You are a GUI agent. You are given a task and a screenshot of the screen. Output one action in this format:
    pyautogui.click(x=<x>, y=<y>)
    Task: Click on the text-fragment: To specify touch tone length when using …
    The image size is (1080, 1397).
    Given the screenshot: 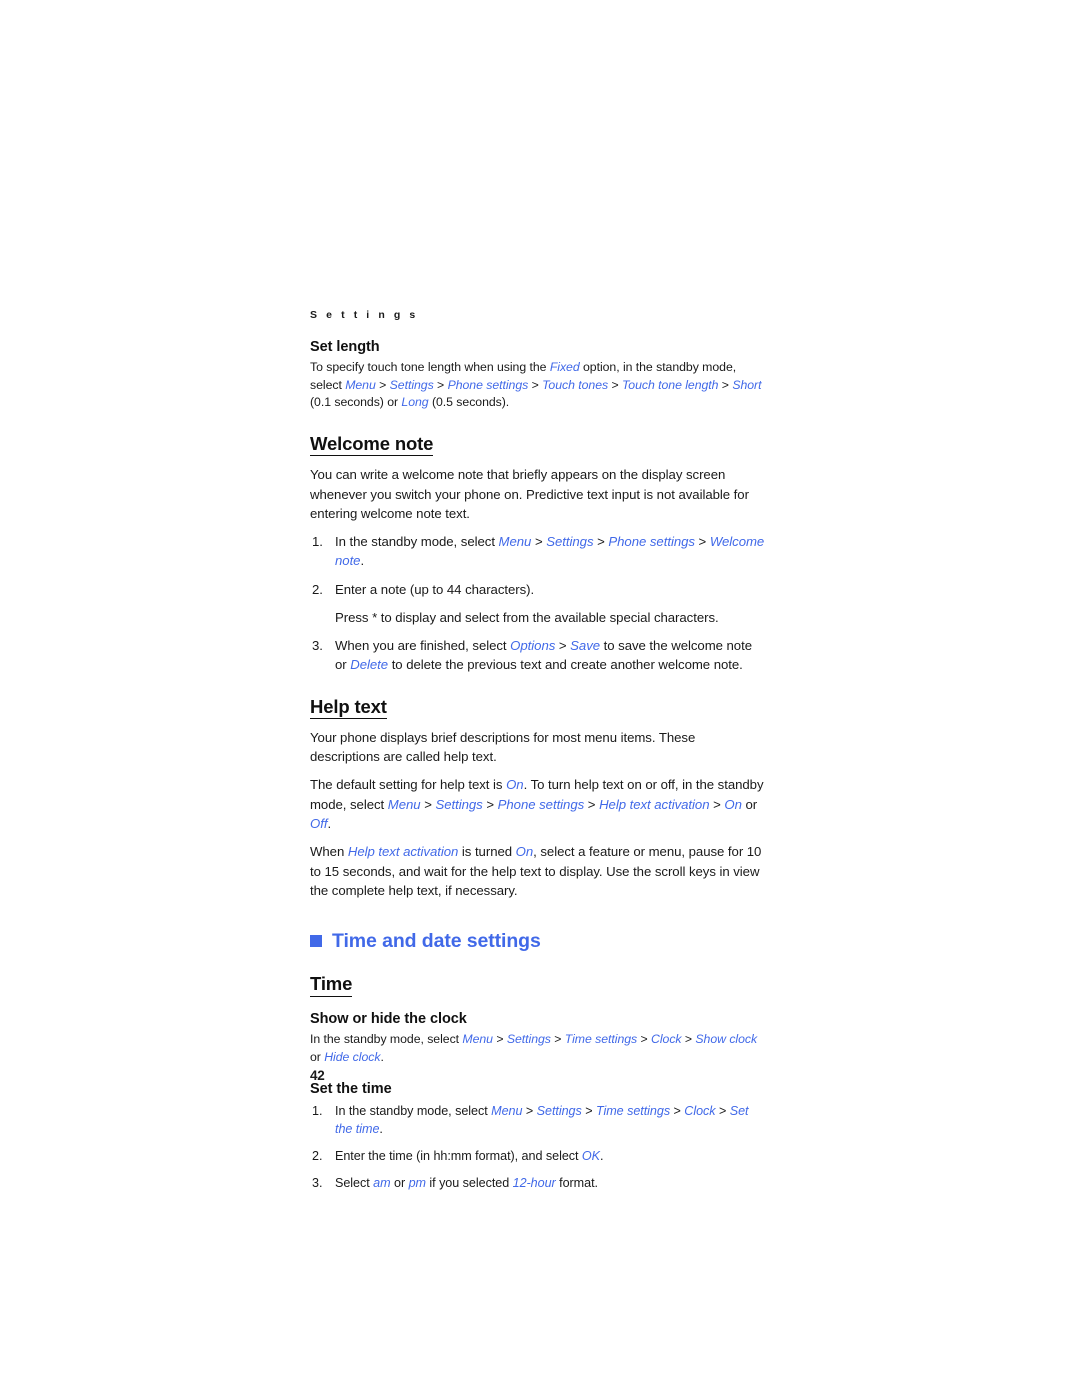 What is the action you would take?
    pyautogui.click(x=430, y=366)
    